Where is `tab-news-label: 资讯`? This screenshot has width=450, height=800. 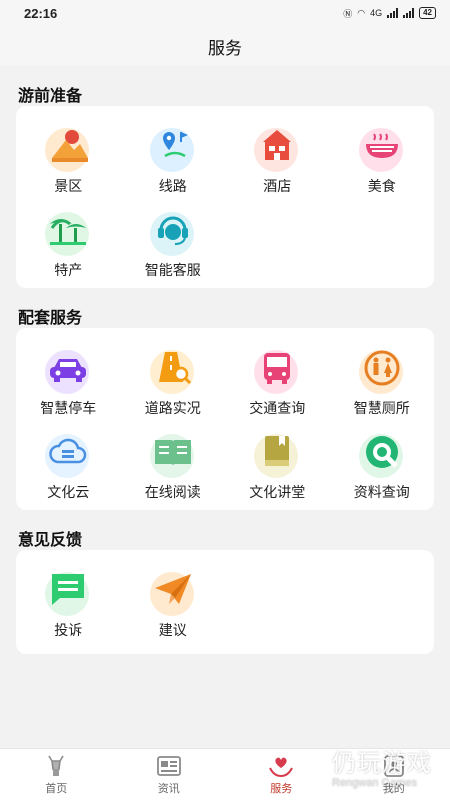 tab-news-label: 资讯 is located at coordinates (168, 788).